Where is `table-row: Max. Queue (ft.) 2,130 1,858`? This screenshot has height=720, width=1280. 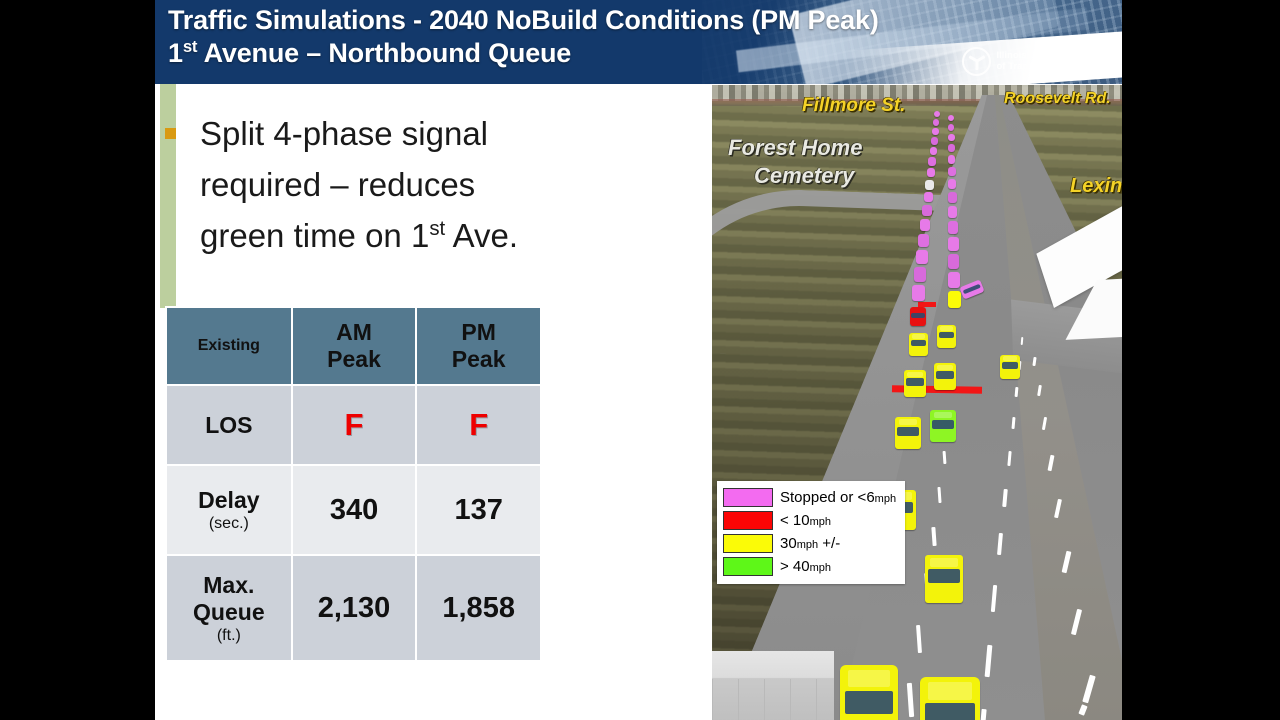 table-row: Max. Queue (ft.) 2,130 1,858 is located at coordinates (353, 608).